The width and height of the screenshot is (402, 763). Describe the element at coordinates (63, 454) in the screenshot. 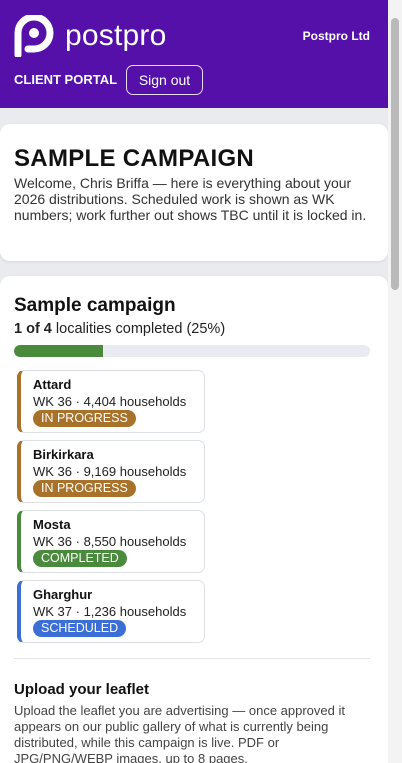

I see `locality-name: Birkirkara` at that location.